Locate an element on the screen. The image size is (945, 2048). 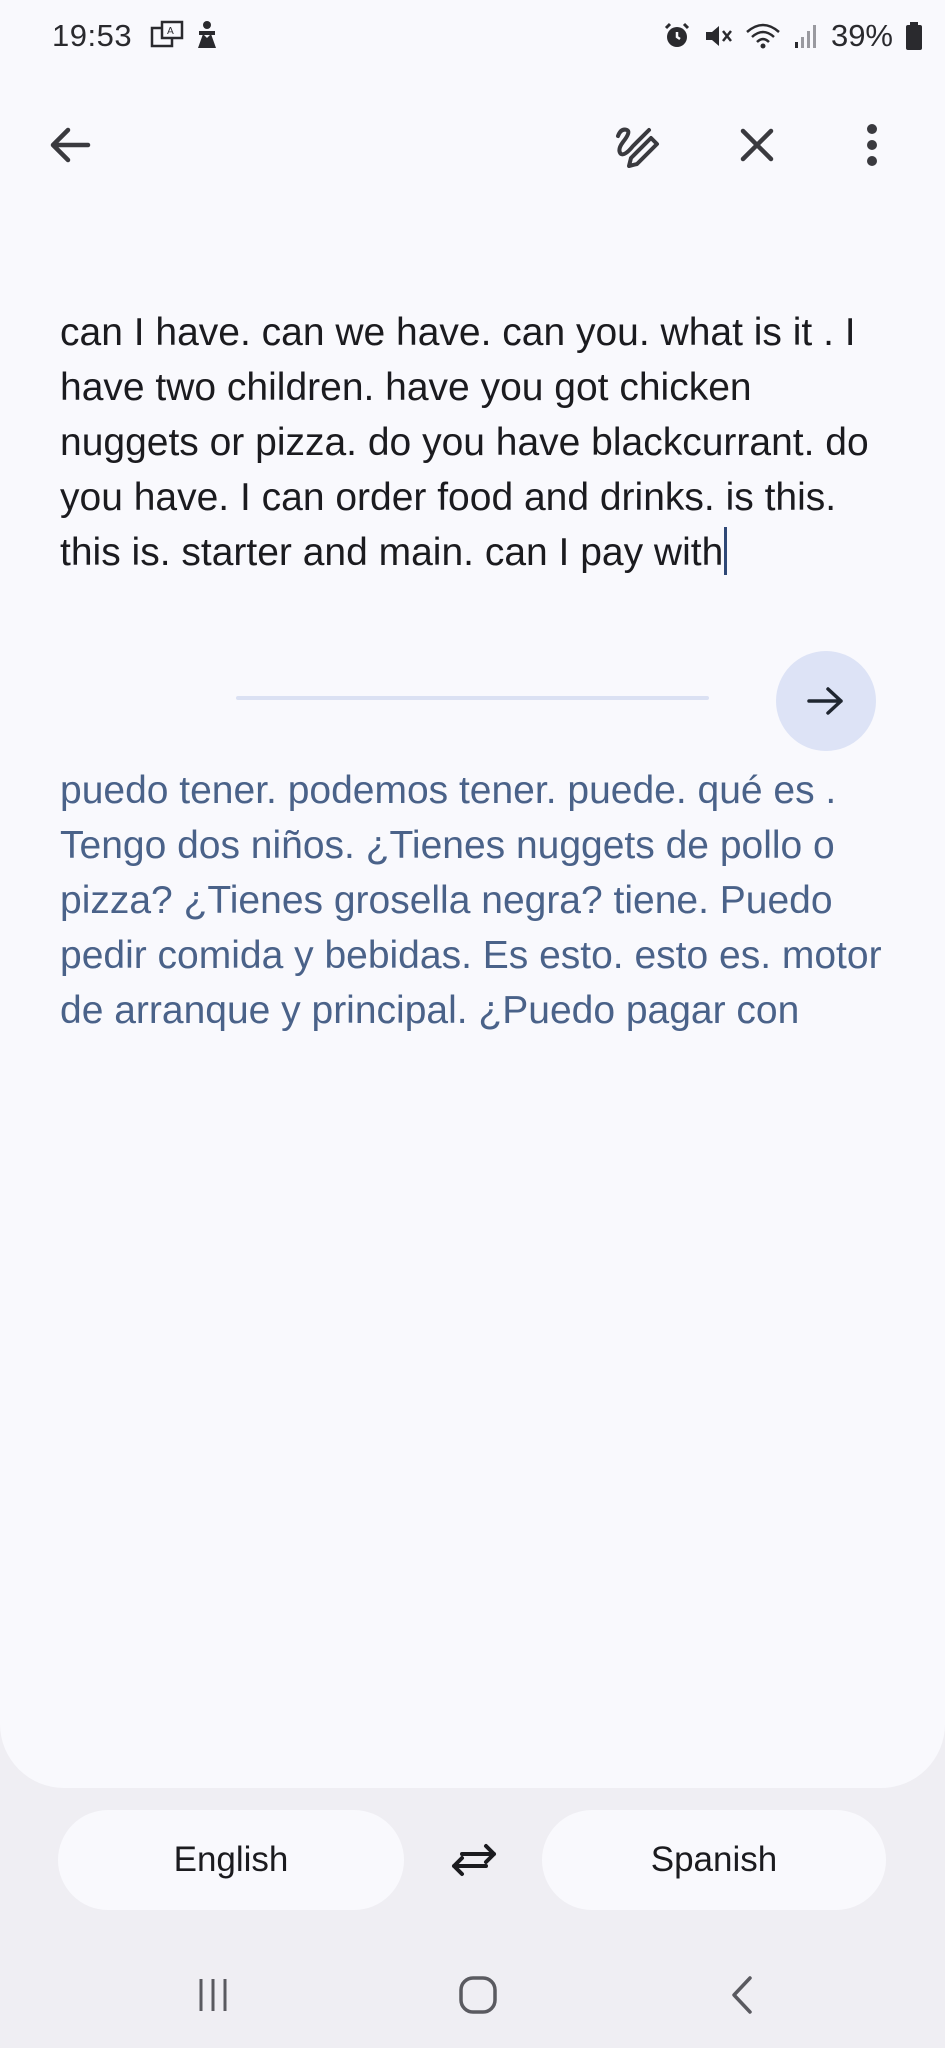
arrow-forward-icon is located at coordinates (825, 701).